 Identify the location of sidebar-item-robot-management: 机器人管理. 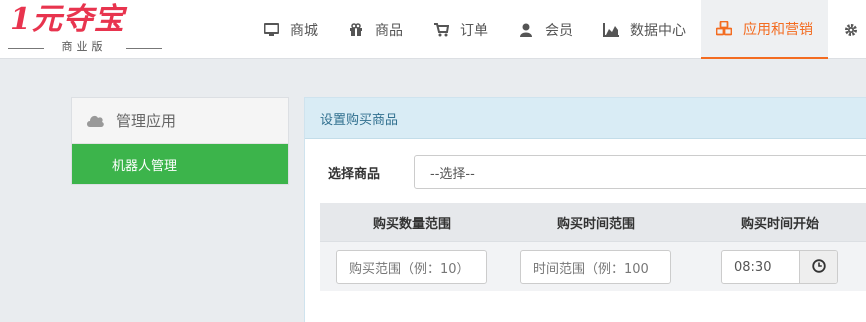
(180, 164).